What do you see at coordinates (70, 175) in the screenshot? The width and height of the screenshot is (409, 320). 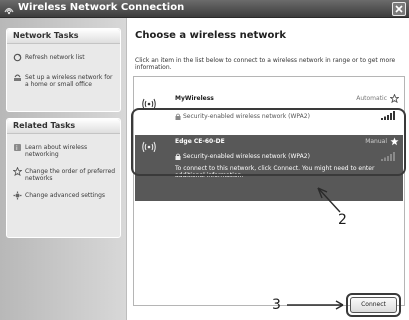 I see `change-order-preferred-label: Change the order of preferred networks` at bounding box center [70, 175].